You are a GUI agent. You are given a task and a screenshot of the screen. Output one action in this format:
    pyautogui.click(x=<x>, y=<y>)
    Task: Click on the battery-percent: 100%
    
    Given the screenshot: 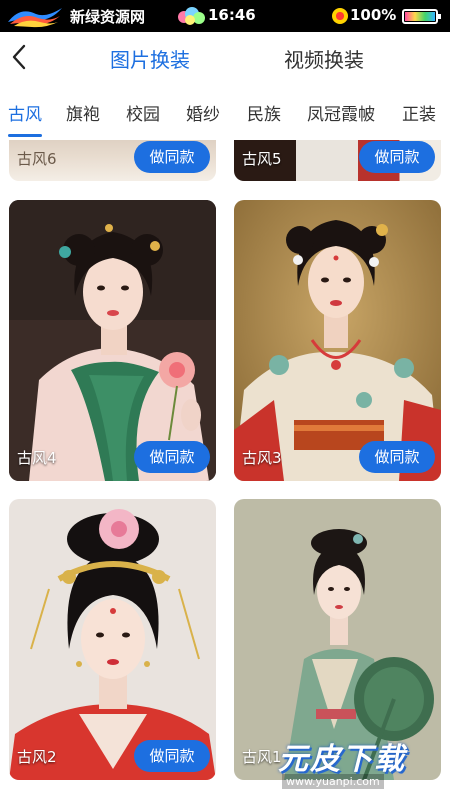 What is the action you would take?
    pyautogui.click(x=373, y=15)
    